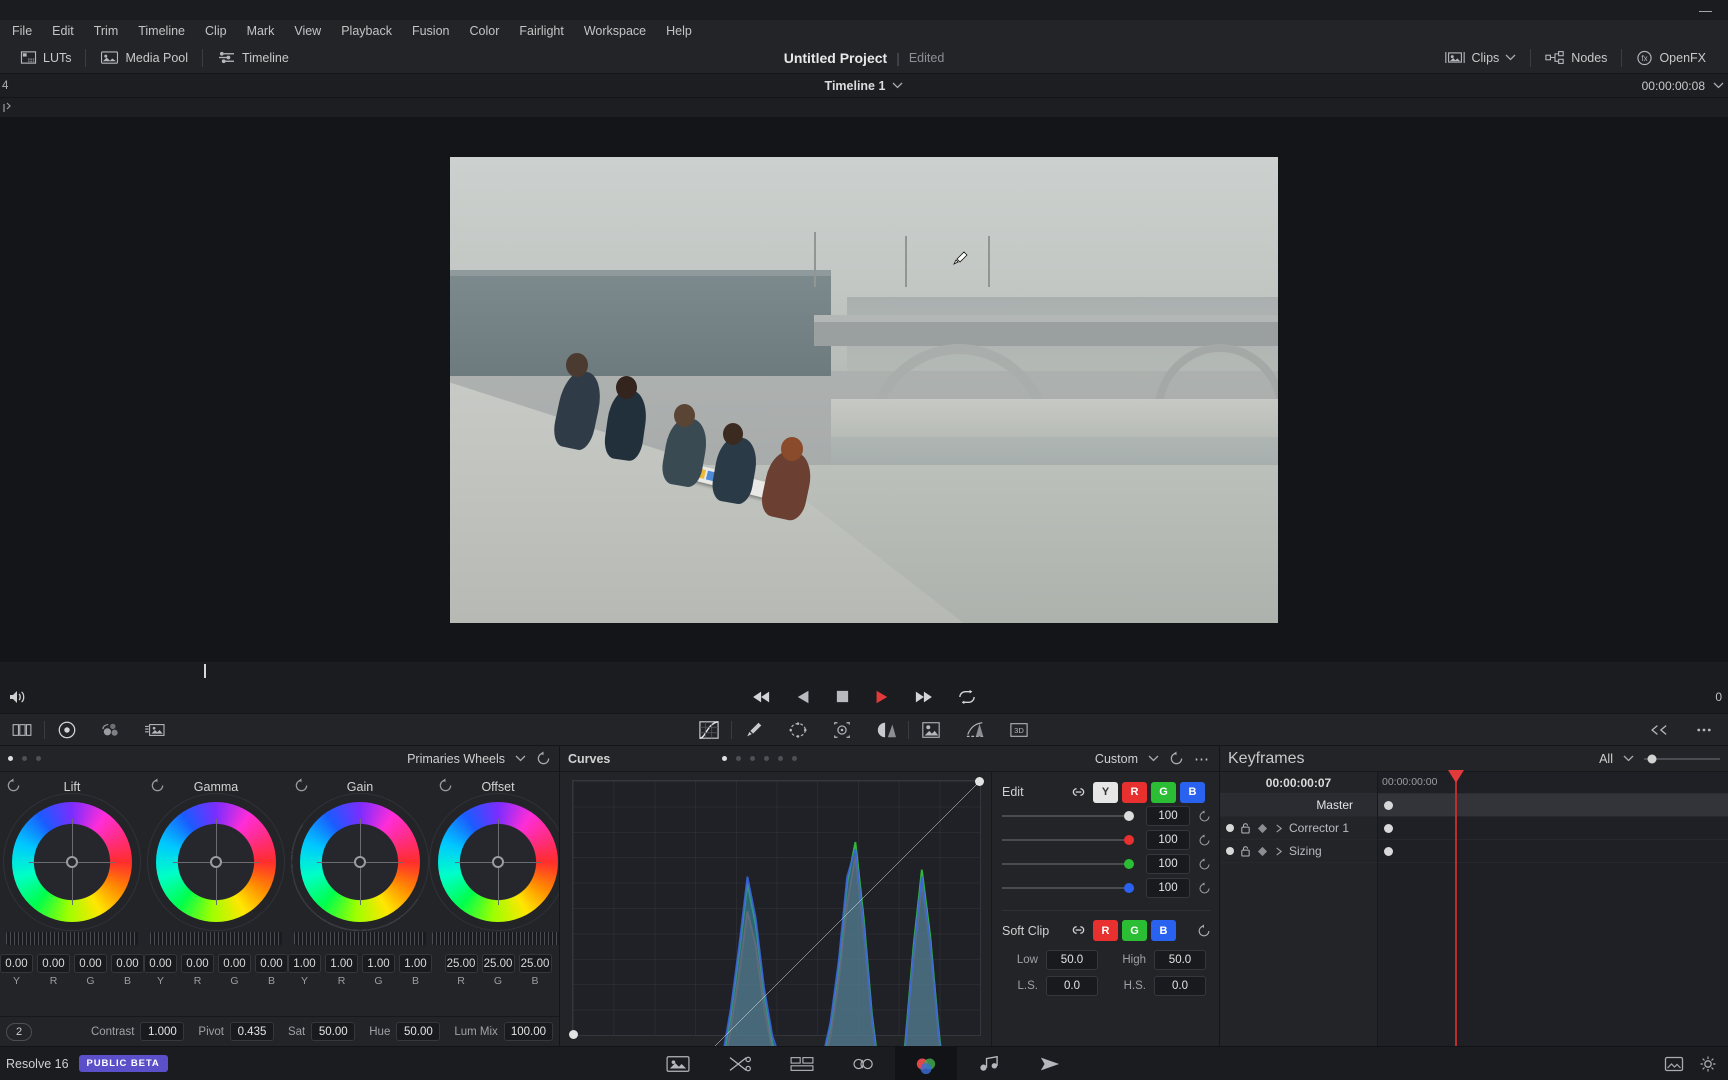  I want to click on blur-palette-button, so click(931, 730).